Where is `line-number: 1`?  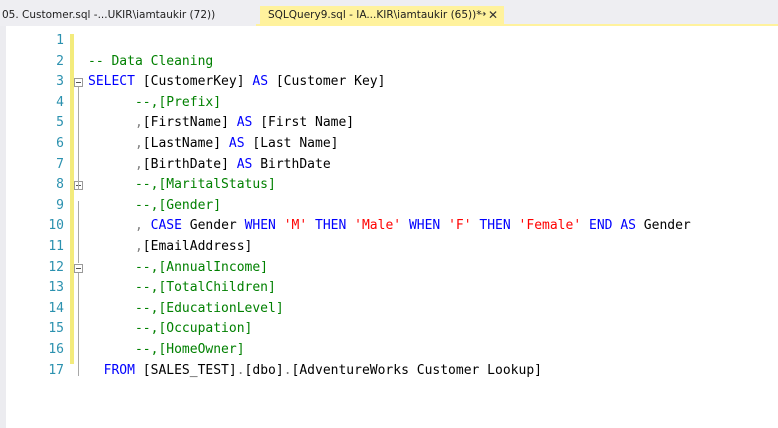
line-number: 1 is located at coordinates (60, 40).